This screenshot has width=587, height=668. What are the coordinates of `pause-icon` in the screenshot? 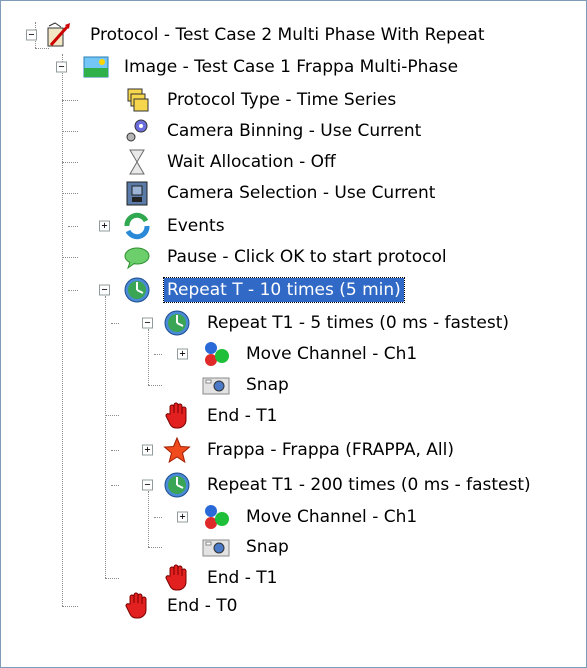 It's located at (137, 257).